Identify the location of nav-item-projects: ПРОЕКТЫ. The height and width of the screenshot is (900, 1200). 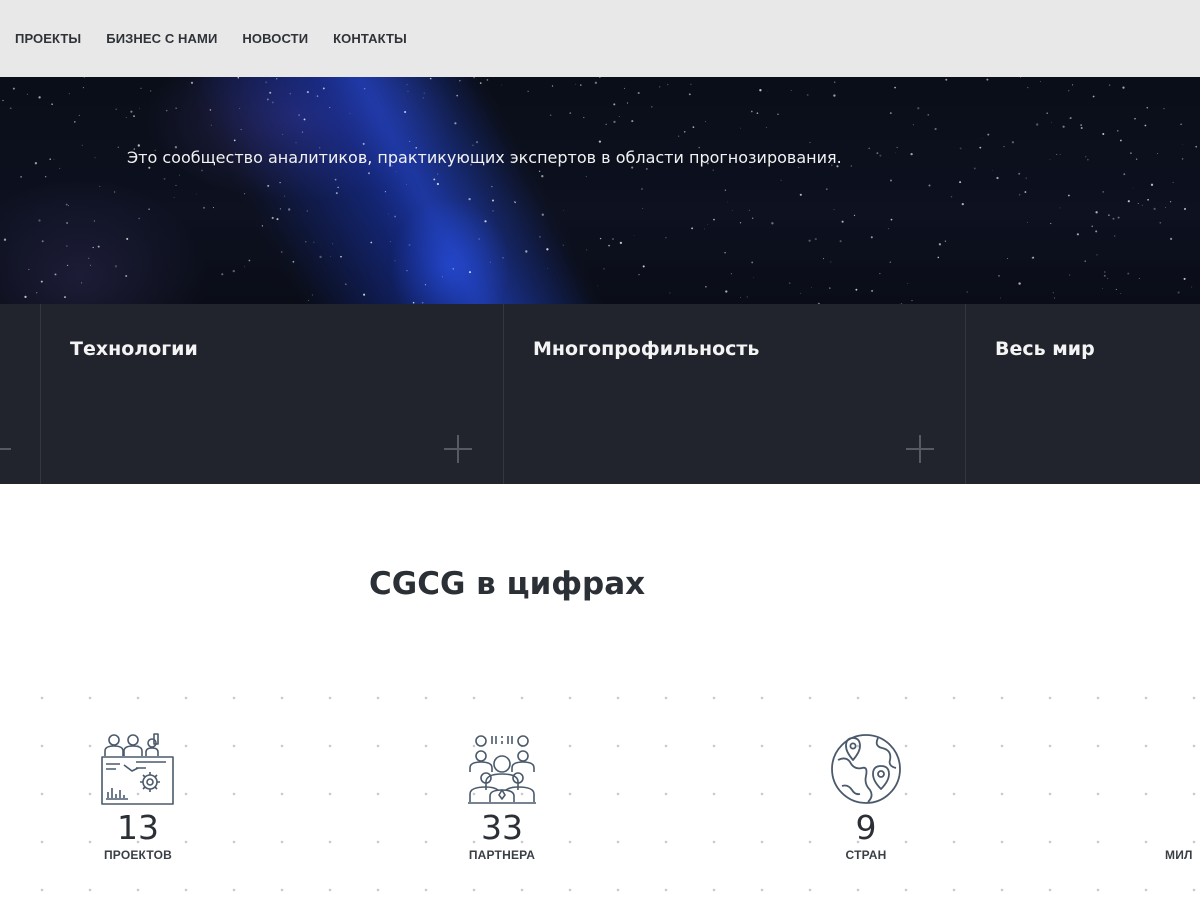
(48, 39).